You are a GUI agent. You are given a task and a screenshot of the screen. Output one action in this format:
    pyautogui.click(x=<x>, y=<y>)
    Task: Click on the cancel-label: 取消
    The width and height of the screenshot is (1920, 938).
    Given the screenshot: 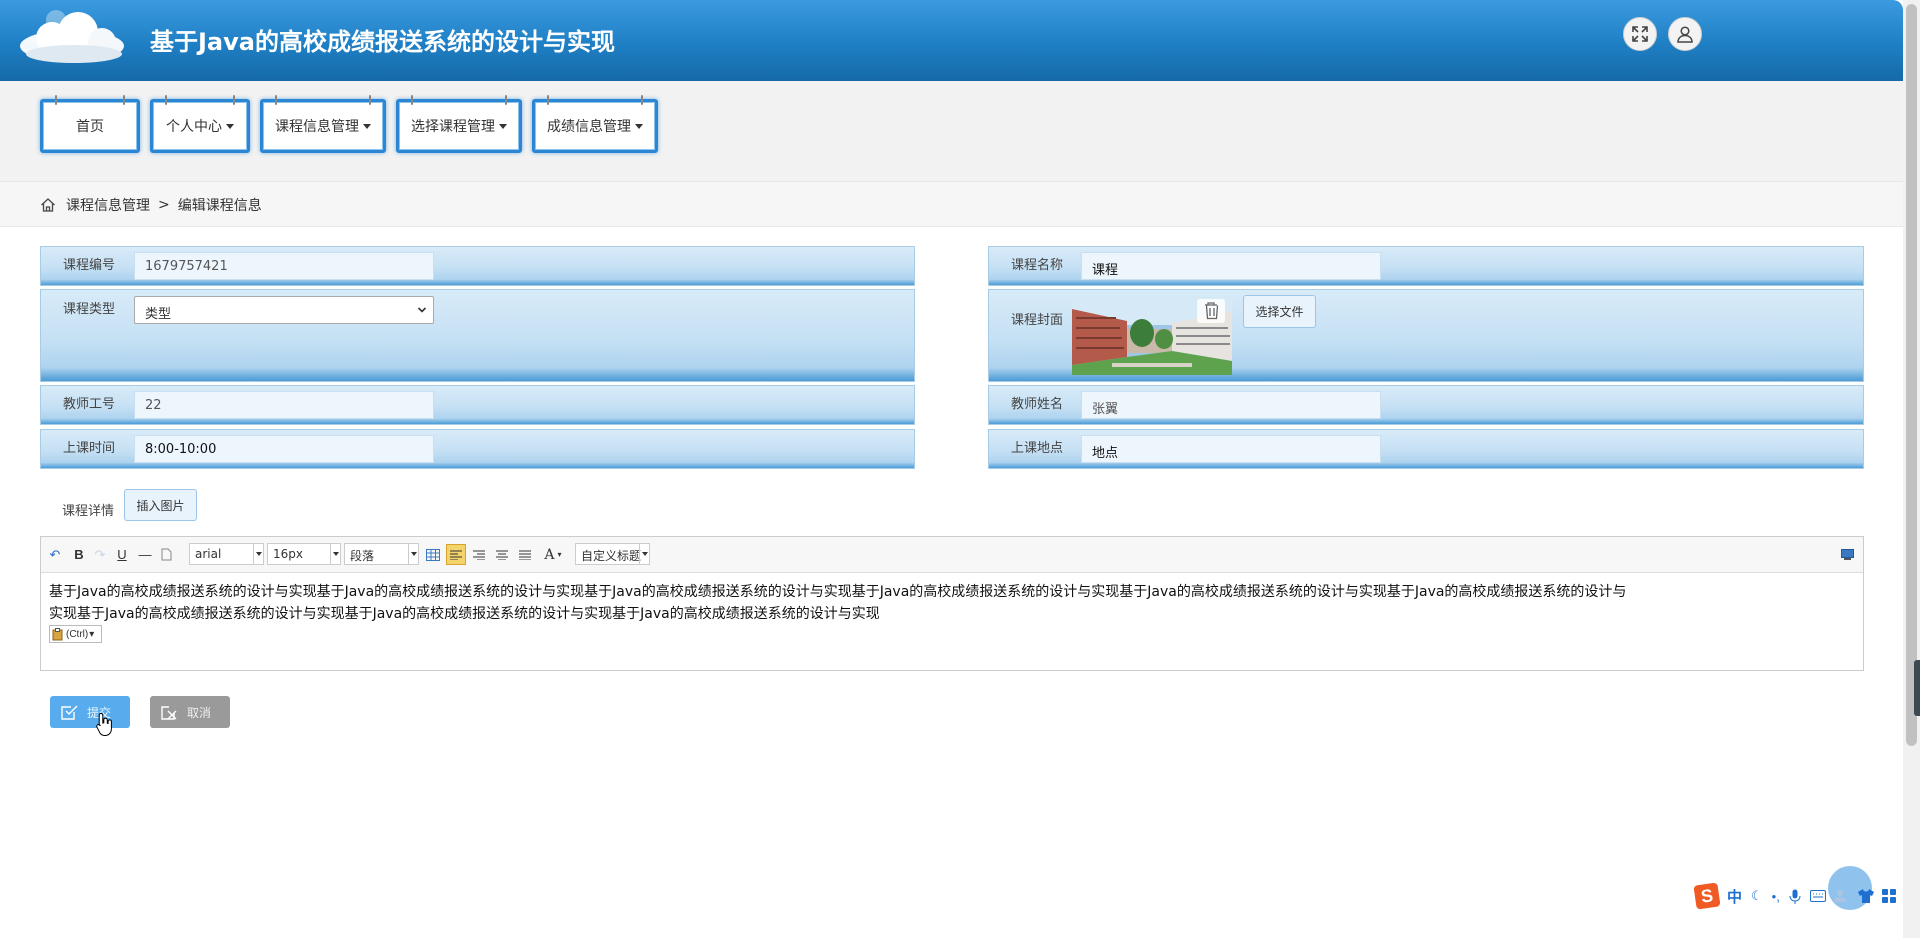 What is the action you would take?
    pyautogui.click(x=199, y=712)
    